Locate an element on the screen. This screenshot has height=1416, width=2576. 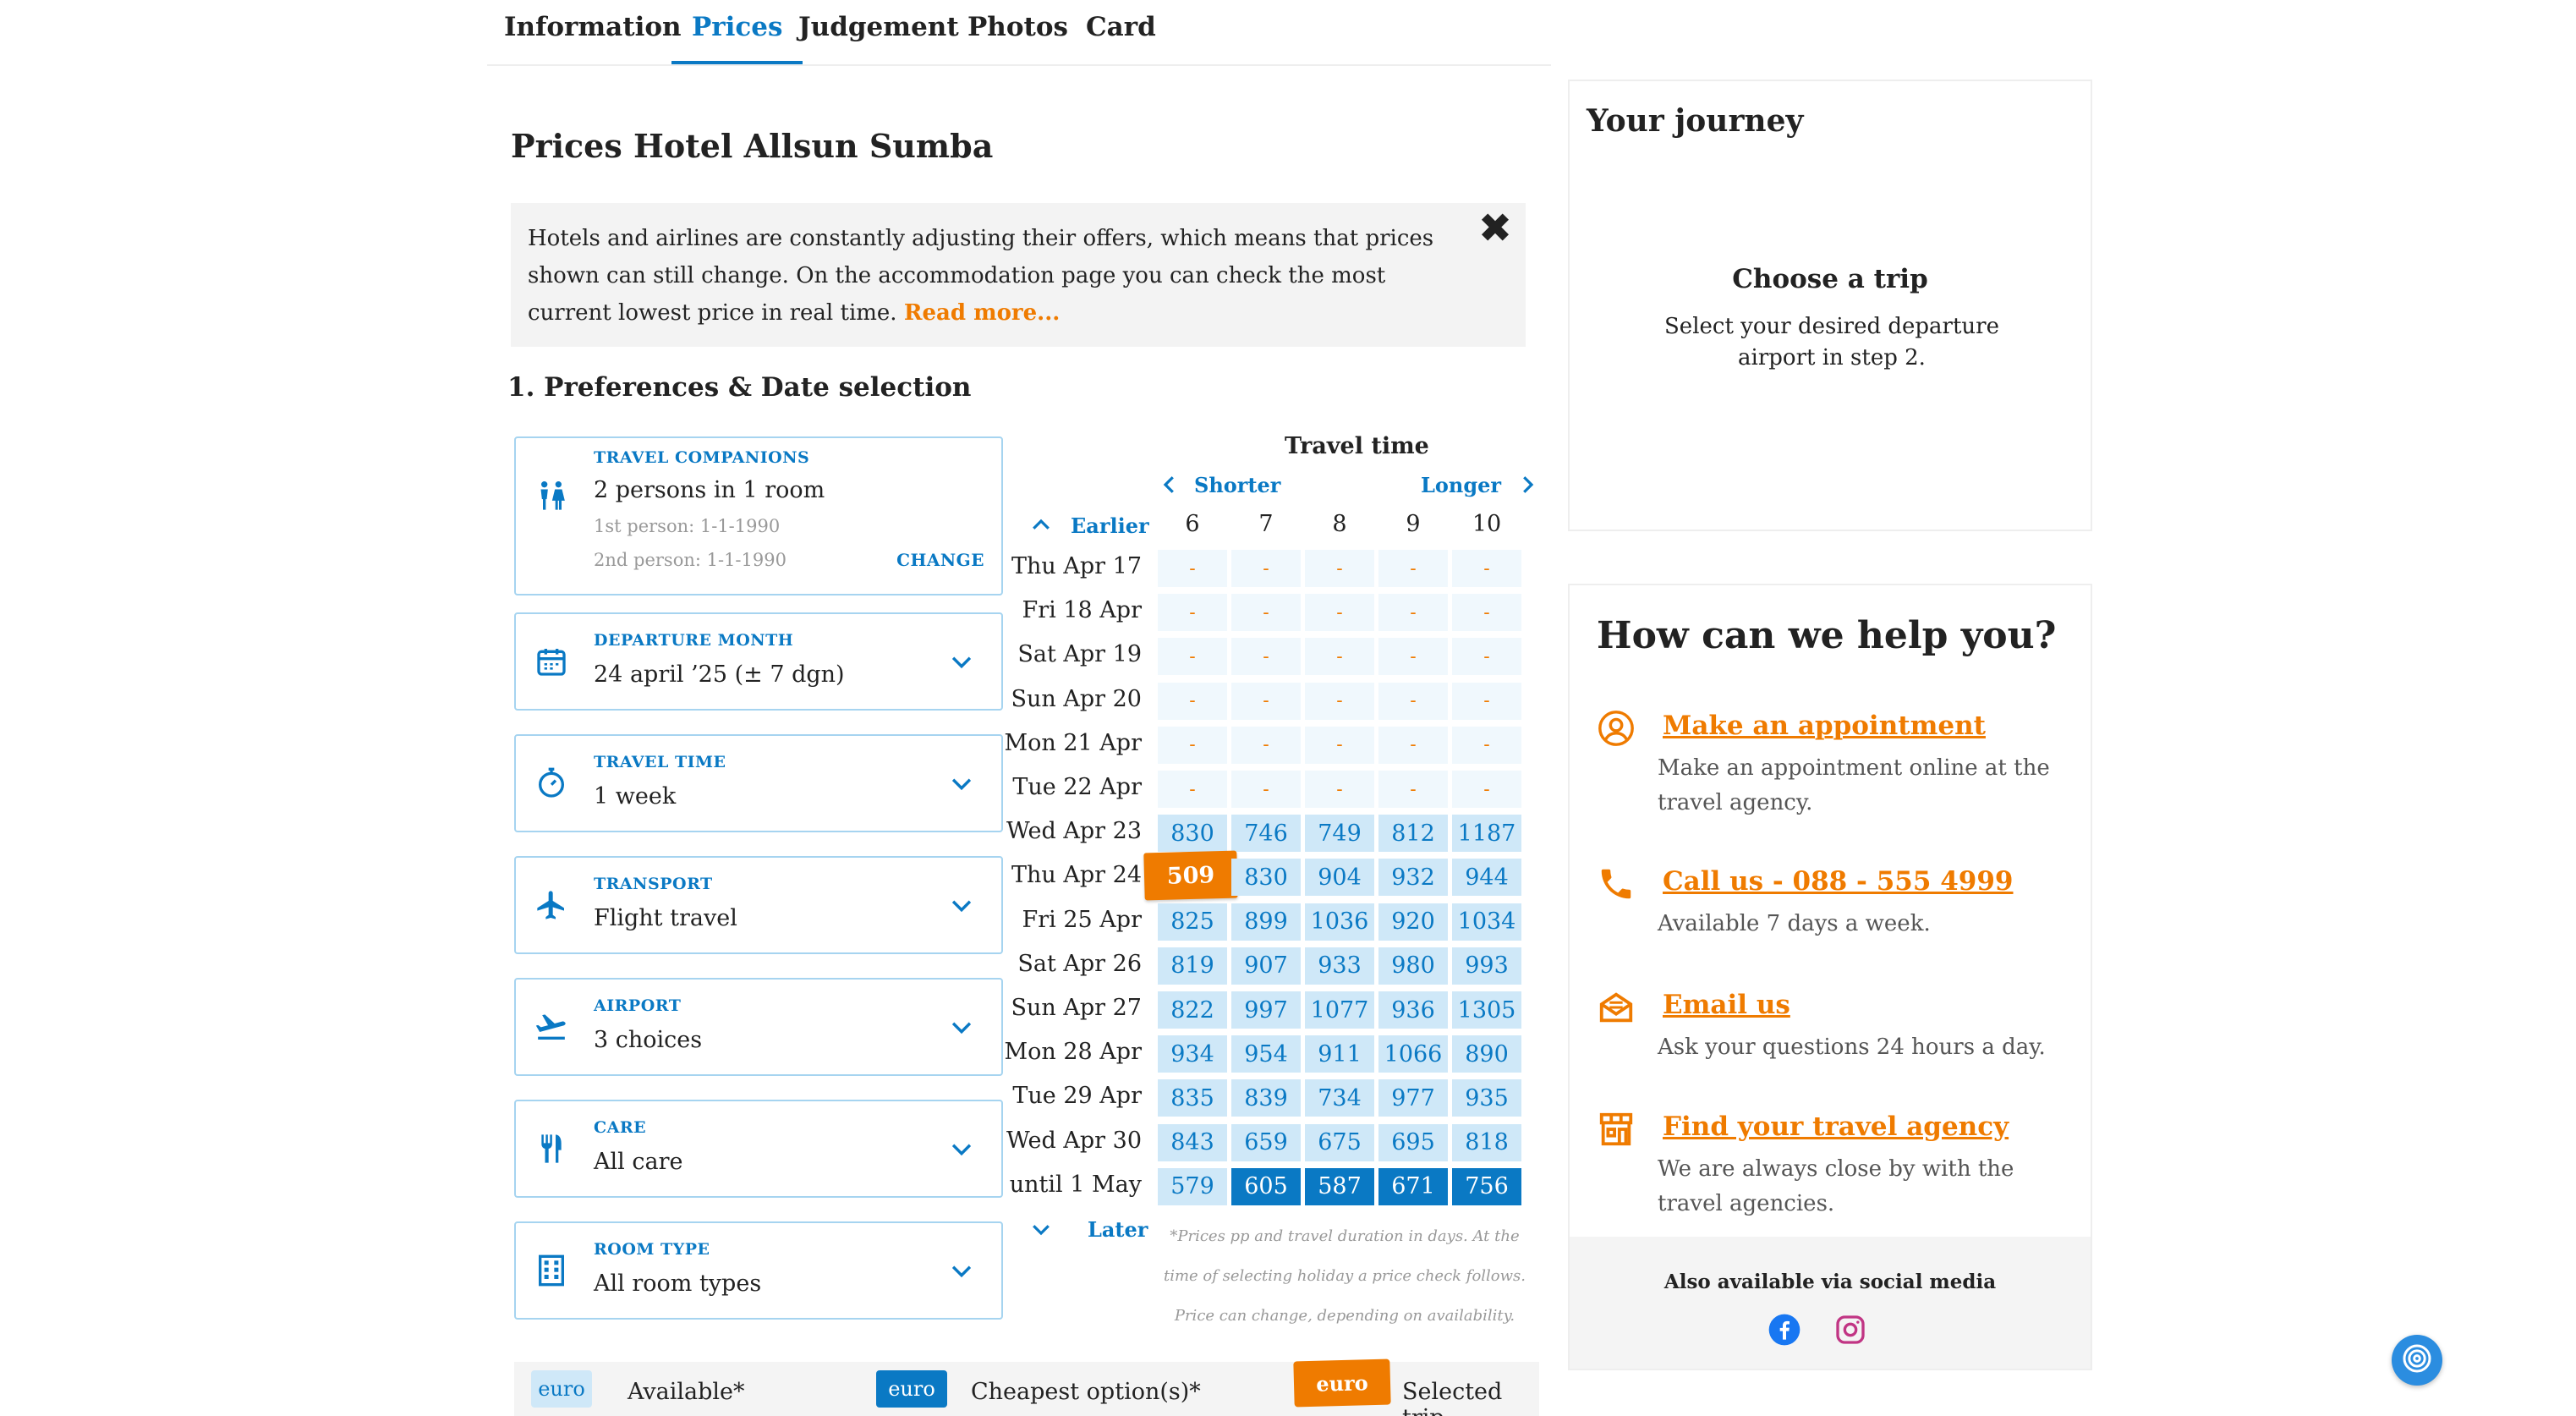
price-cell: 812 is located at coordinates (1413, 834).